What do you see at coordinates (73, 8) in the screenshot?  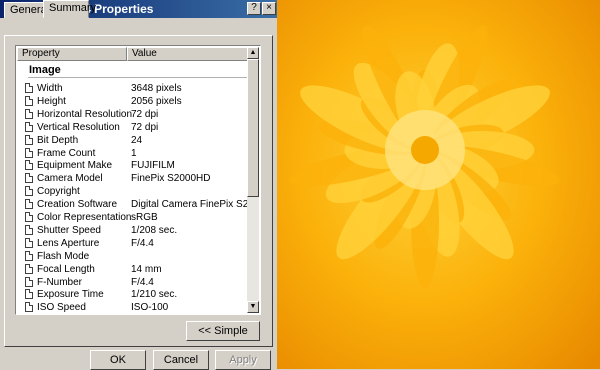 I see `tab-summary-label: Summary` at bounding box center [73, 8].